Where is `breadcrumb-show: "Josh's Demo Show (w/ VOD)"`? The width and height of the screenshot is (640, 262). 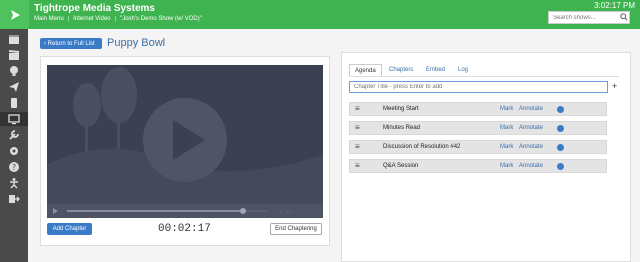 breadcrumb-show: "Josh's Demo Show (w/ VOD)" is located at coordinates (161, 19).